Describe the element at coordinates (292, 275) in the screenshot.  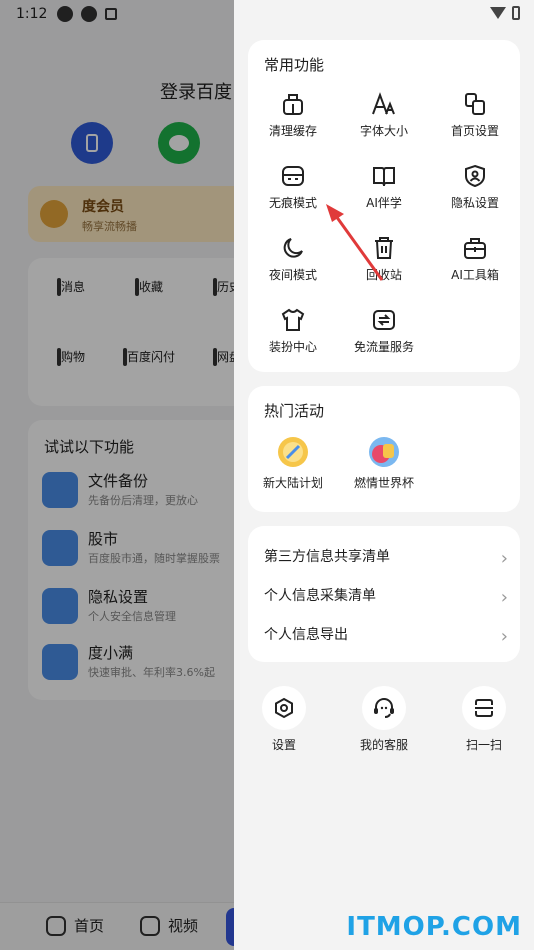
I see `function-label: 夜间模式` at that location.